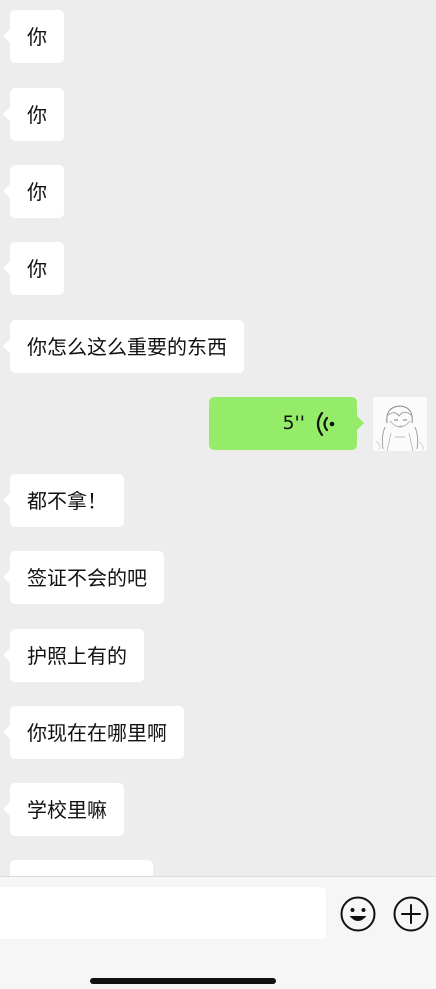  I want to click on home-indicator, so click(183, 981).